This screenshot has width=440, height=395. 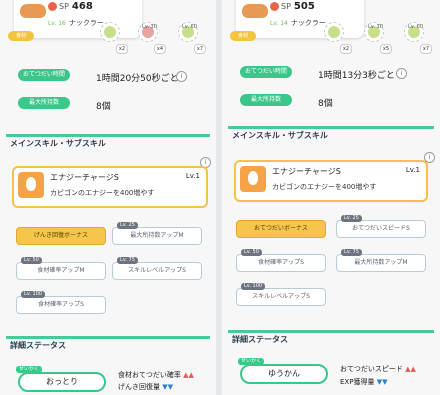 What do you see at coordinates (284, 374) in the screenshot?
I see `nature-button: ゆうかん` at bounding box center [284, 374].